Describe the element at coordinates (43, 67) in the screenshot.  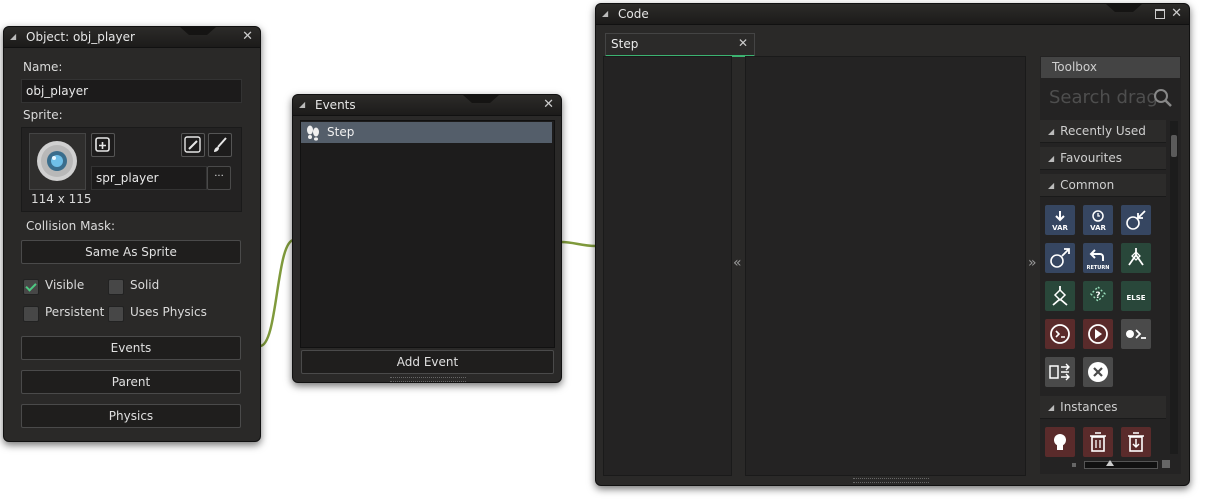
I see `name-label: Name:` at that location.